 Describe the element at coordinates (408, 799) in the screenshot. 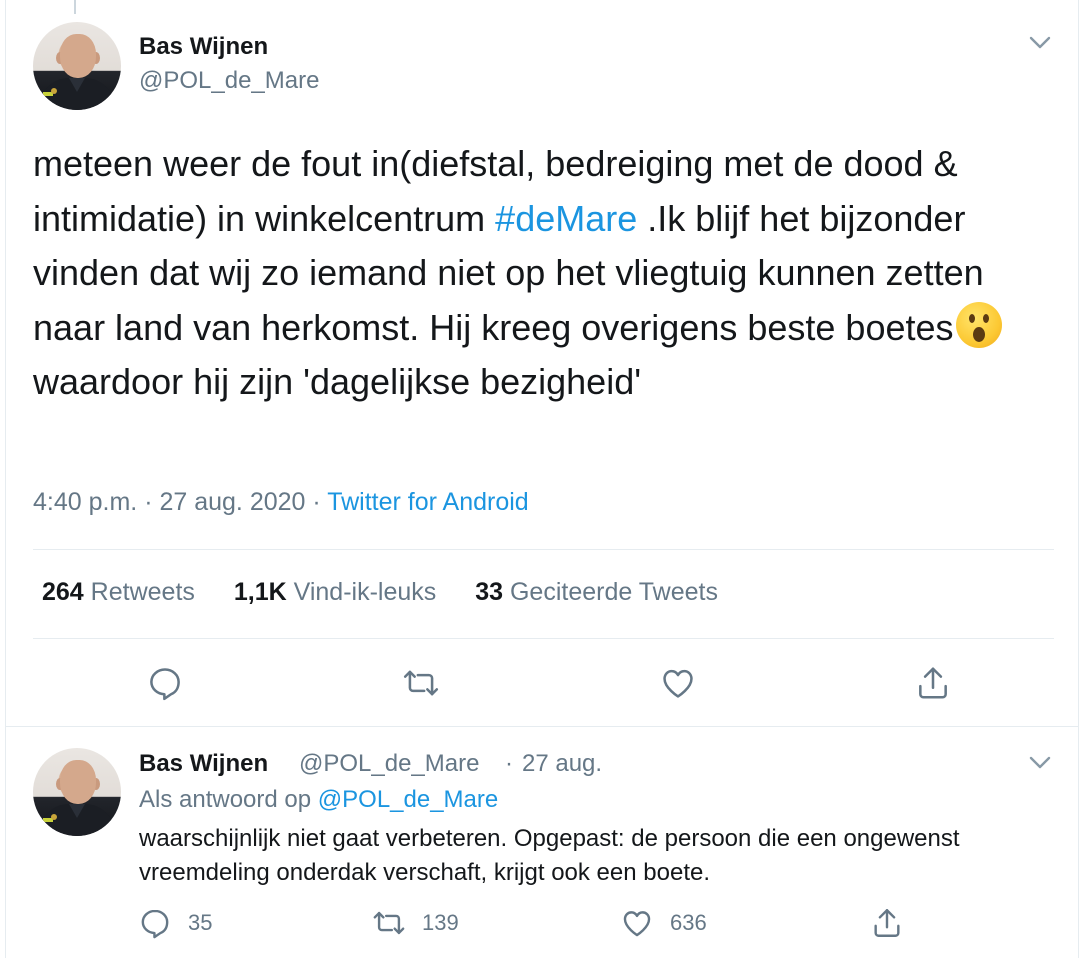

I see `reply-to-mention: @POL_de_Mare` at that location.